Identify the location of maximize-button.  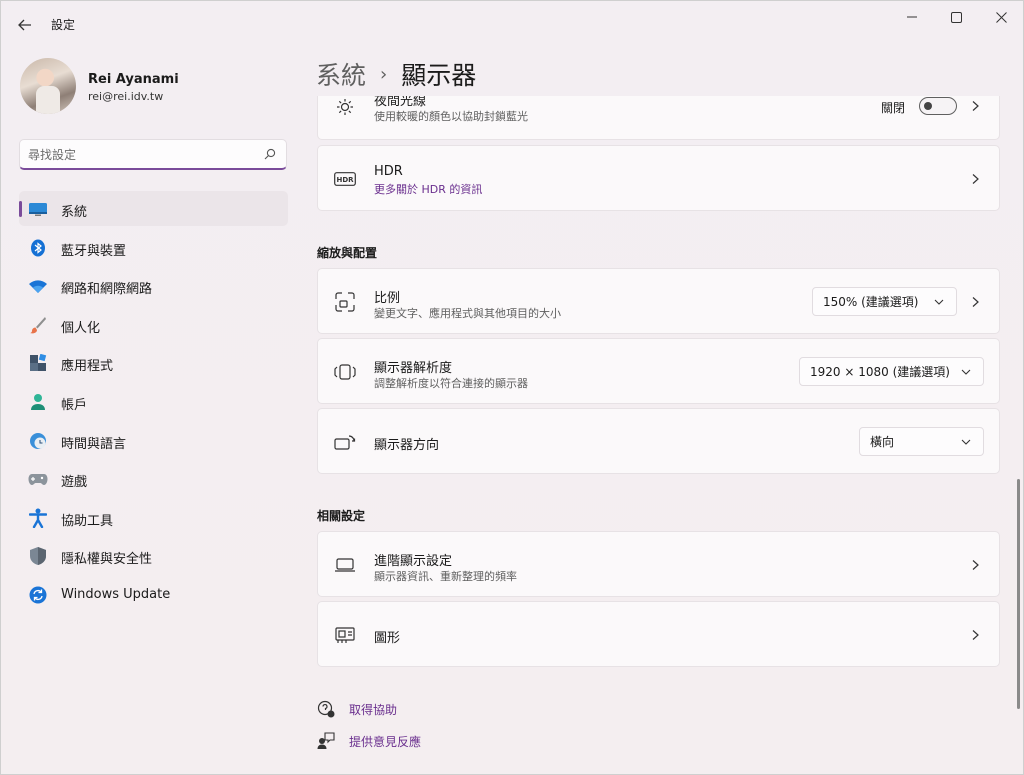
(956, 17).